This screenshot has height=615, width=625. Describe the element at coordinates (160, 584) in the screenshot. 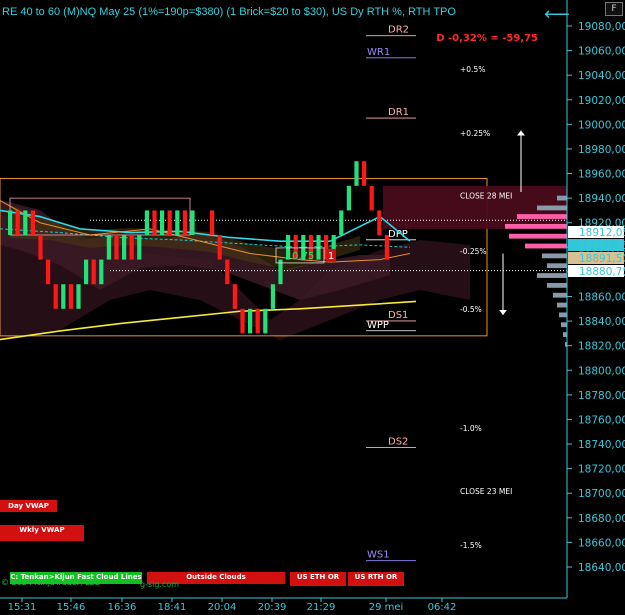

I see `site-watermark: g-sig.com` at that location.